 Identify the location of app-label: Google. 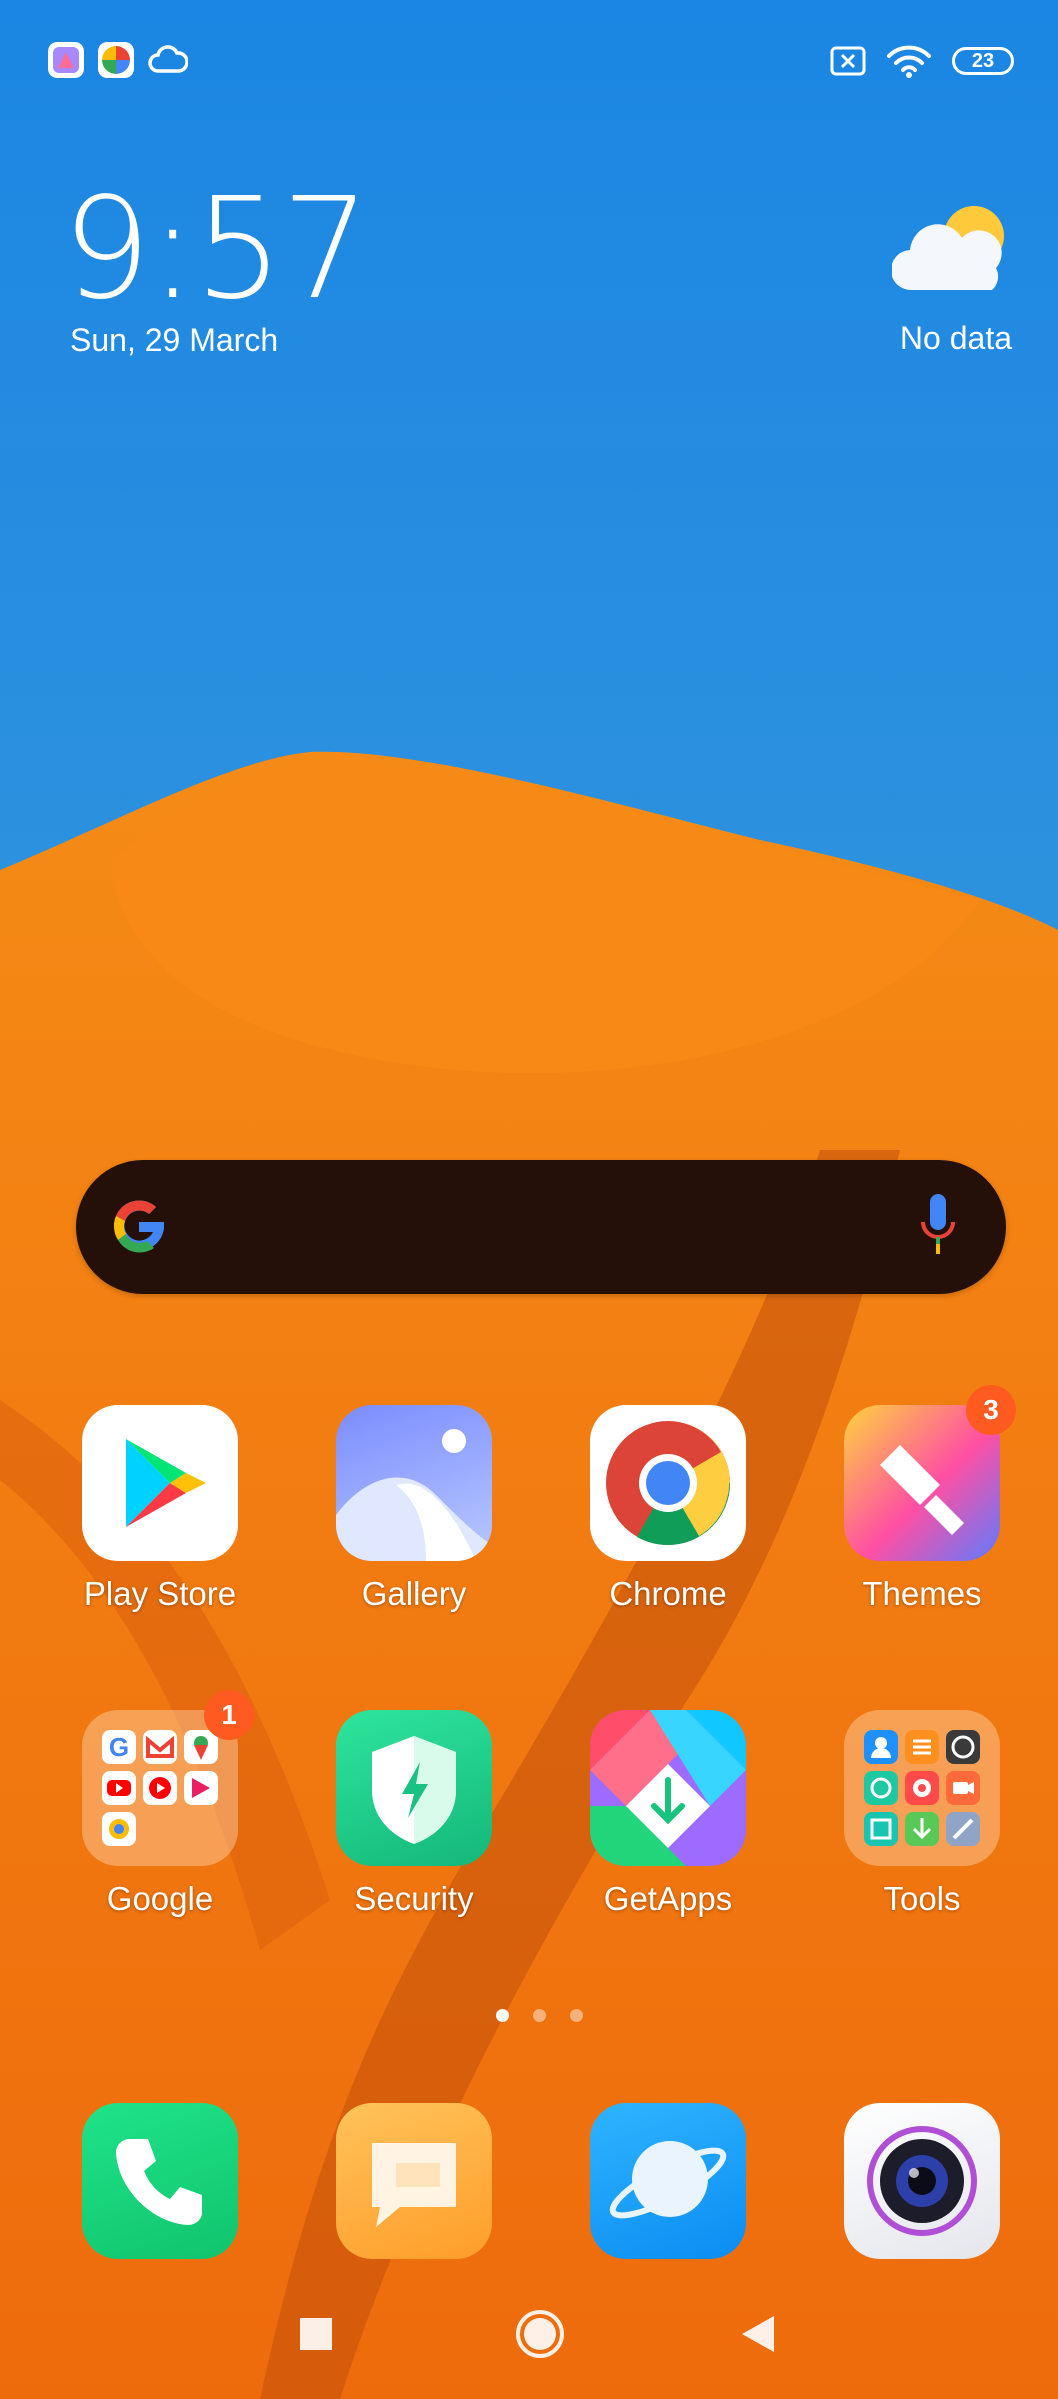
(160, 1898).